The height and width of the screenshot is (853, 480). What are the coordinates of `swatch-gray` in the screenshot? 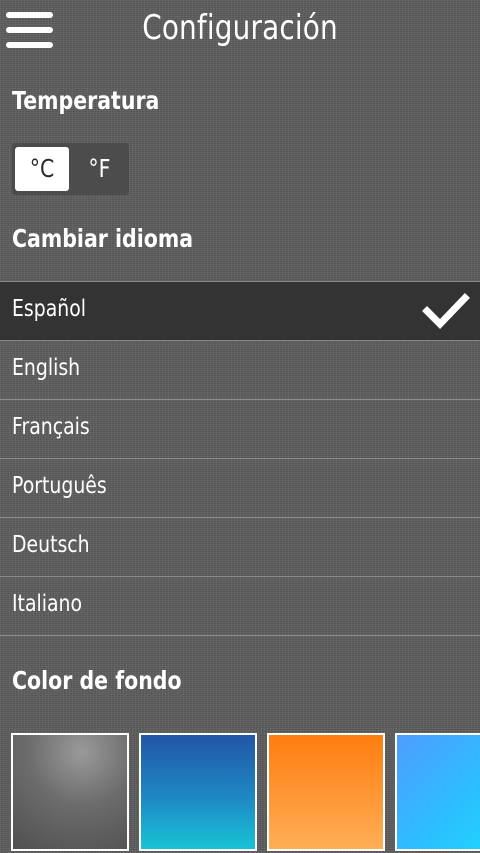 It's located at (70, 792).